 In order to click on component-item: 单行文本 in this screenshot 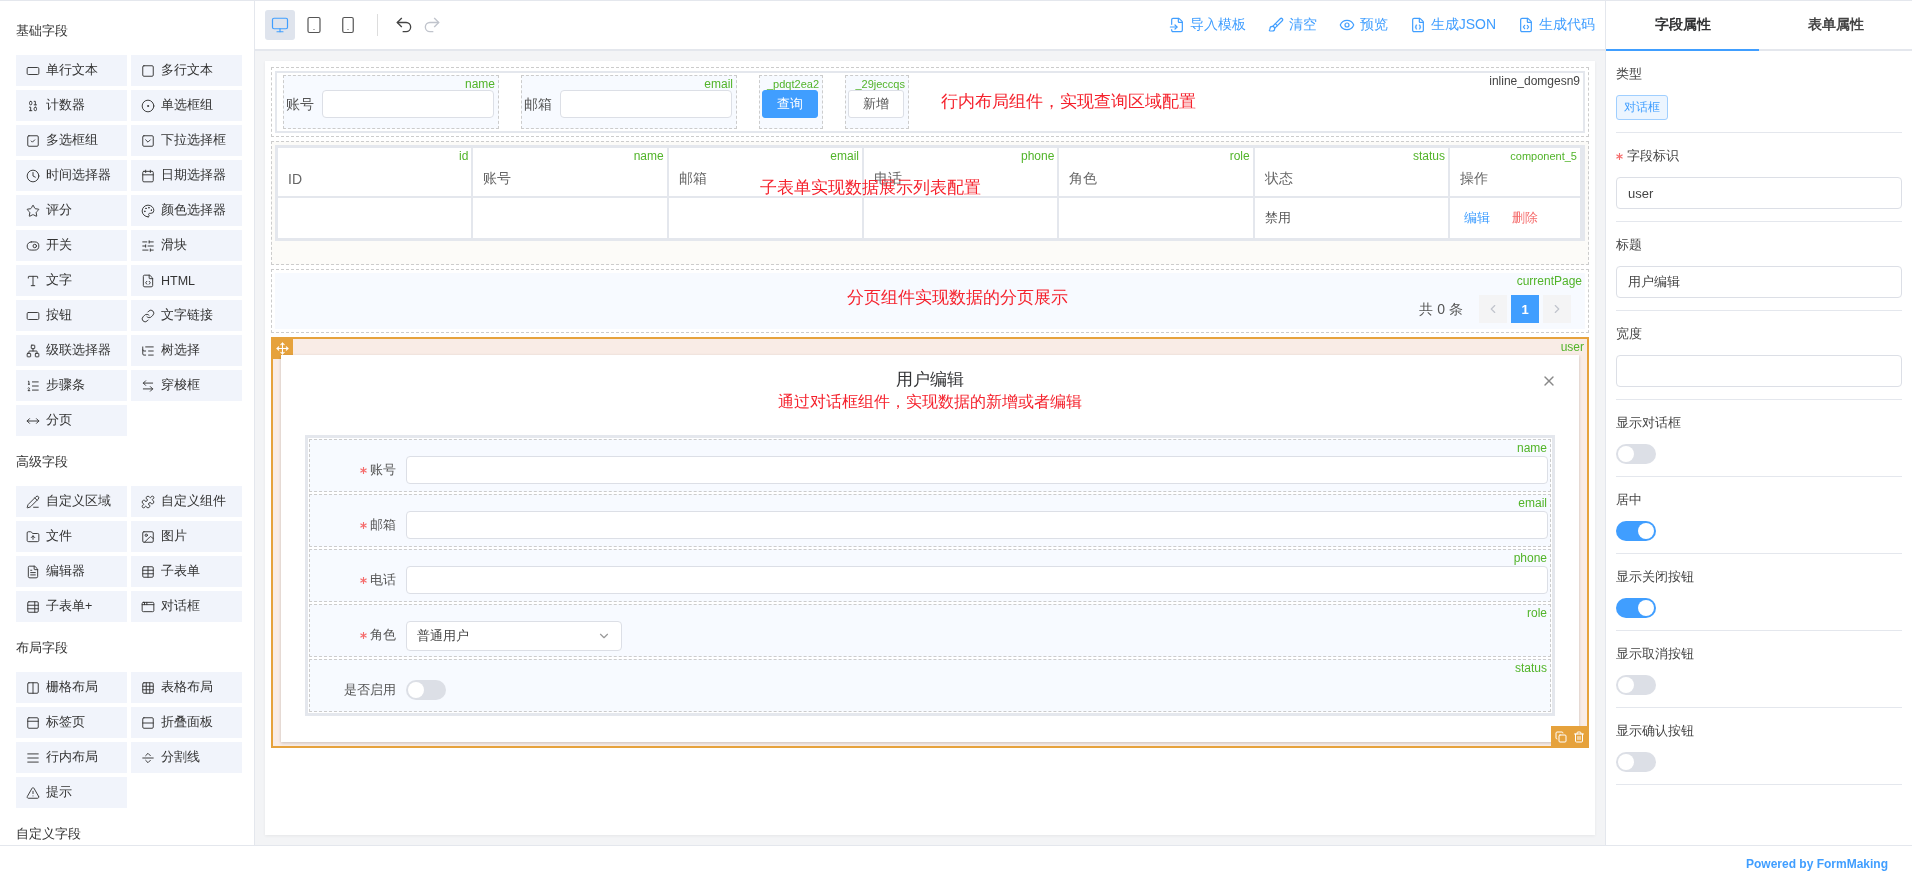, I will do `click(71, 70)`.